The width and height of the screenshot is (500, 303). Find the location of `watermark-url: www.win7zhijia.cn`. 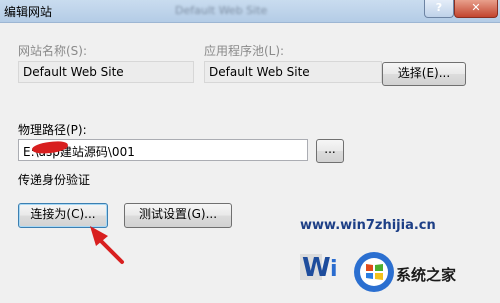

watermark-url: www.win7zhijia.cn is located at coordinates (368, 225).